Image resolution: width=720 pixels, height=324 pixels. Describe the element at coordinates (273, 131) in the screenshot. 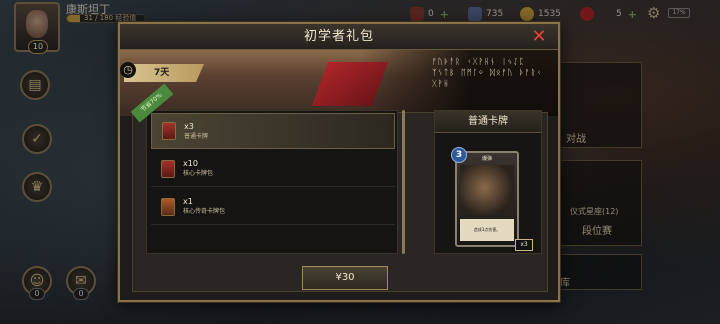

I see `list-item: x3 普通卡牌` at that location.